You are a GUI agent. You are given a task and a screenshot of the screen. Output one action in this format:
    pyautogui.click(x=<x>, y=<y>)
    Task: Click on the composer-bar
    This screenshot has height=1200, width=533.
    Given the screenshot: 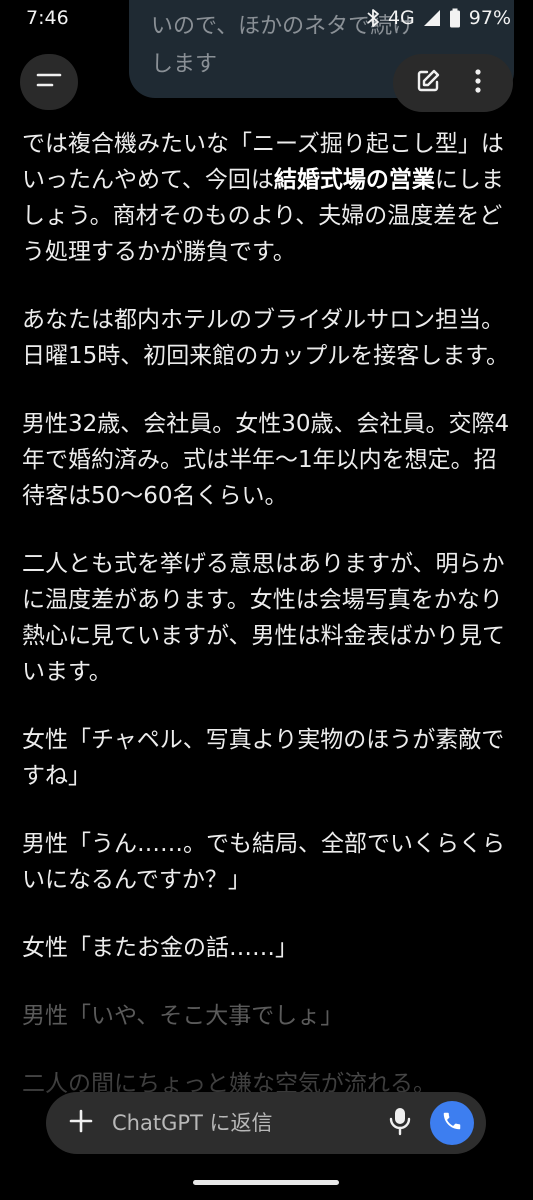 What is the action you would take?
    pyautogui.click(x=266, y=1123)
    